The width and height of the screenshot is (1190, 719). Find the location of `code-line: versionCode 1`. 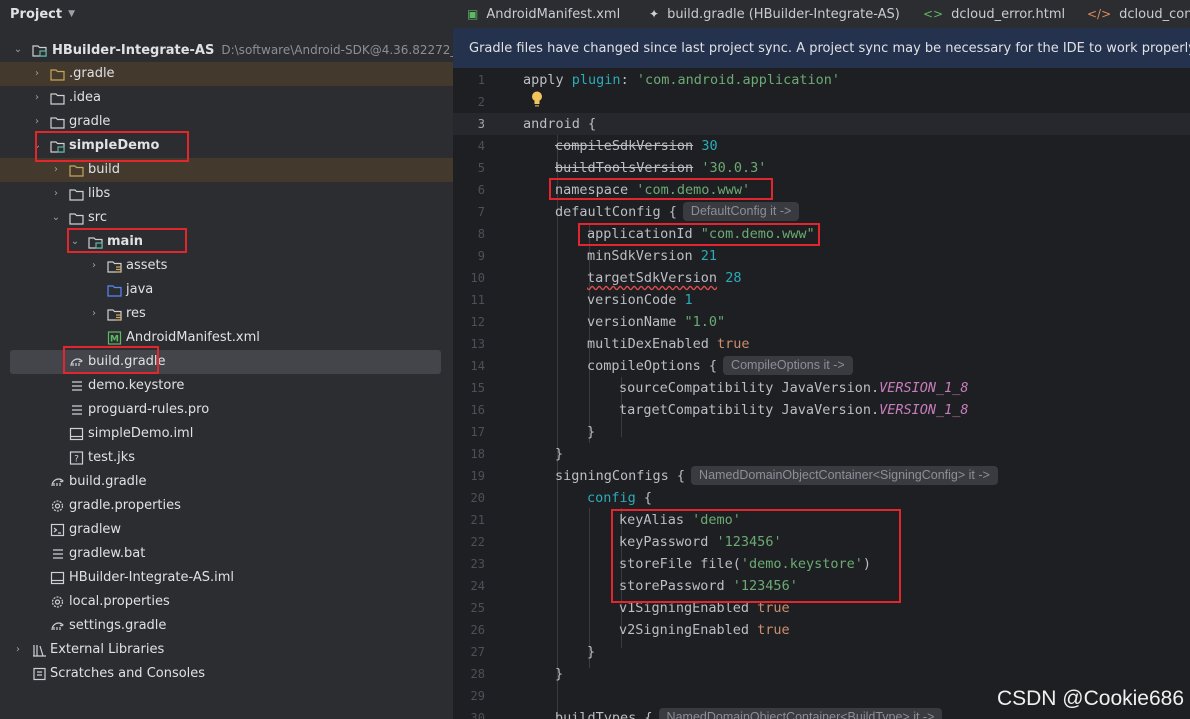

code-line: versionCode 1 is located at coordinates (640, 300).